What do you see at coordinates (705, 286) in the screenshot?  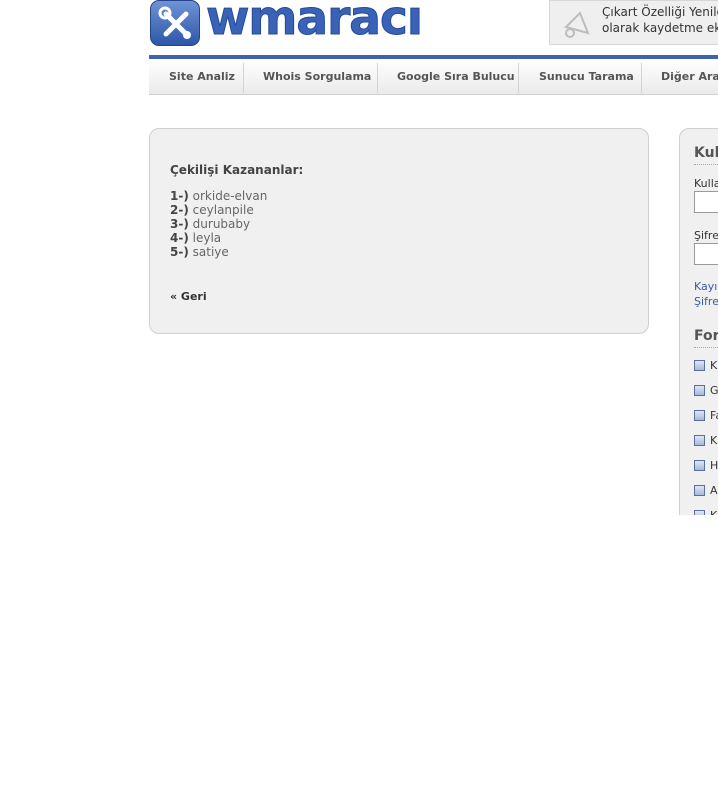 I see `register-link: Kayı` at bounding box center [705, 286].